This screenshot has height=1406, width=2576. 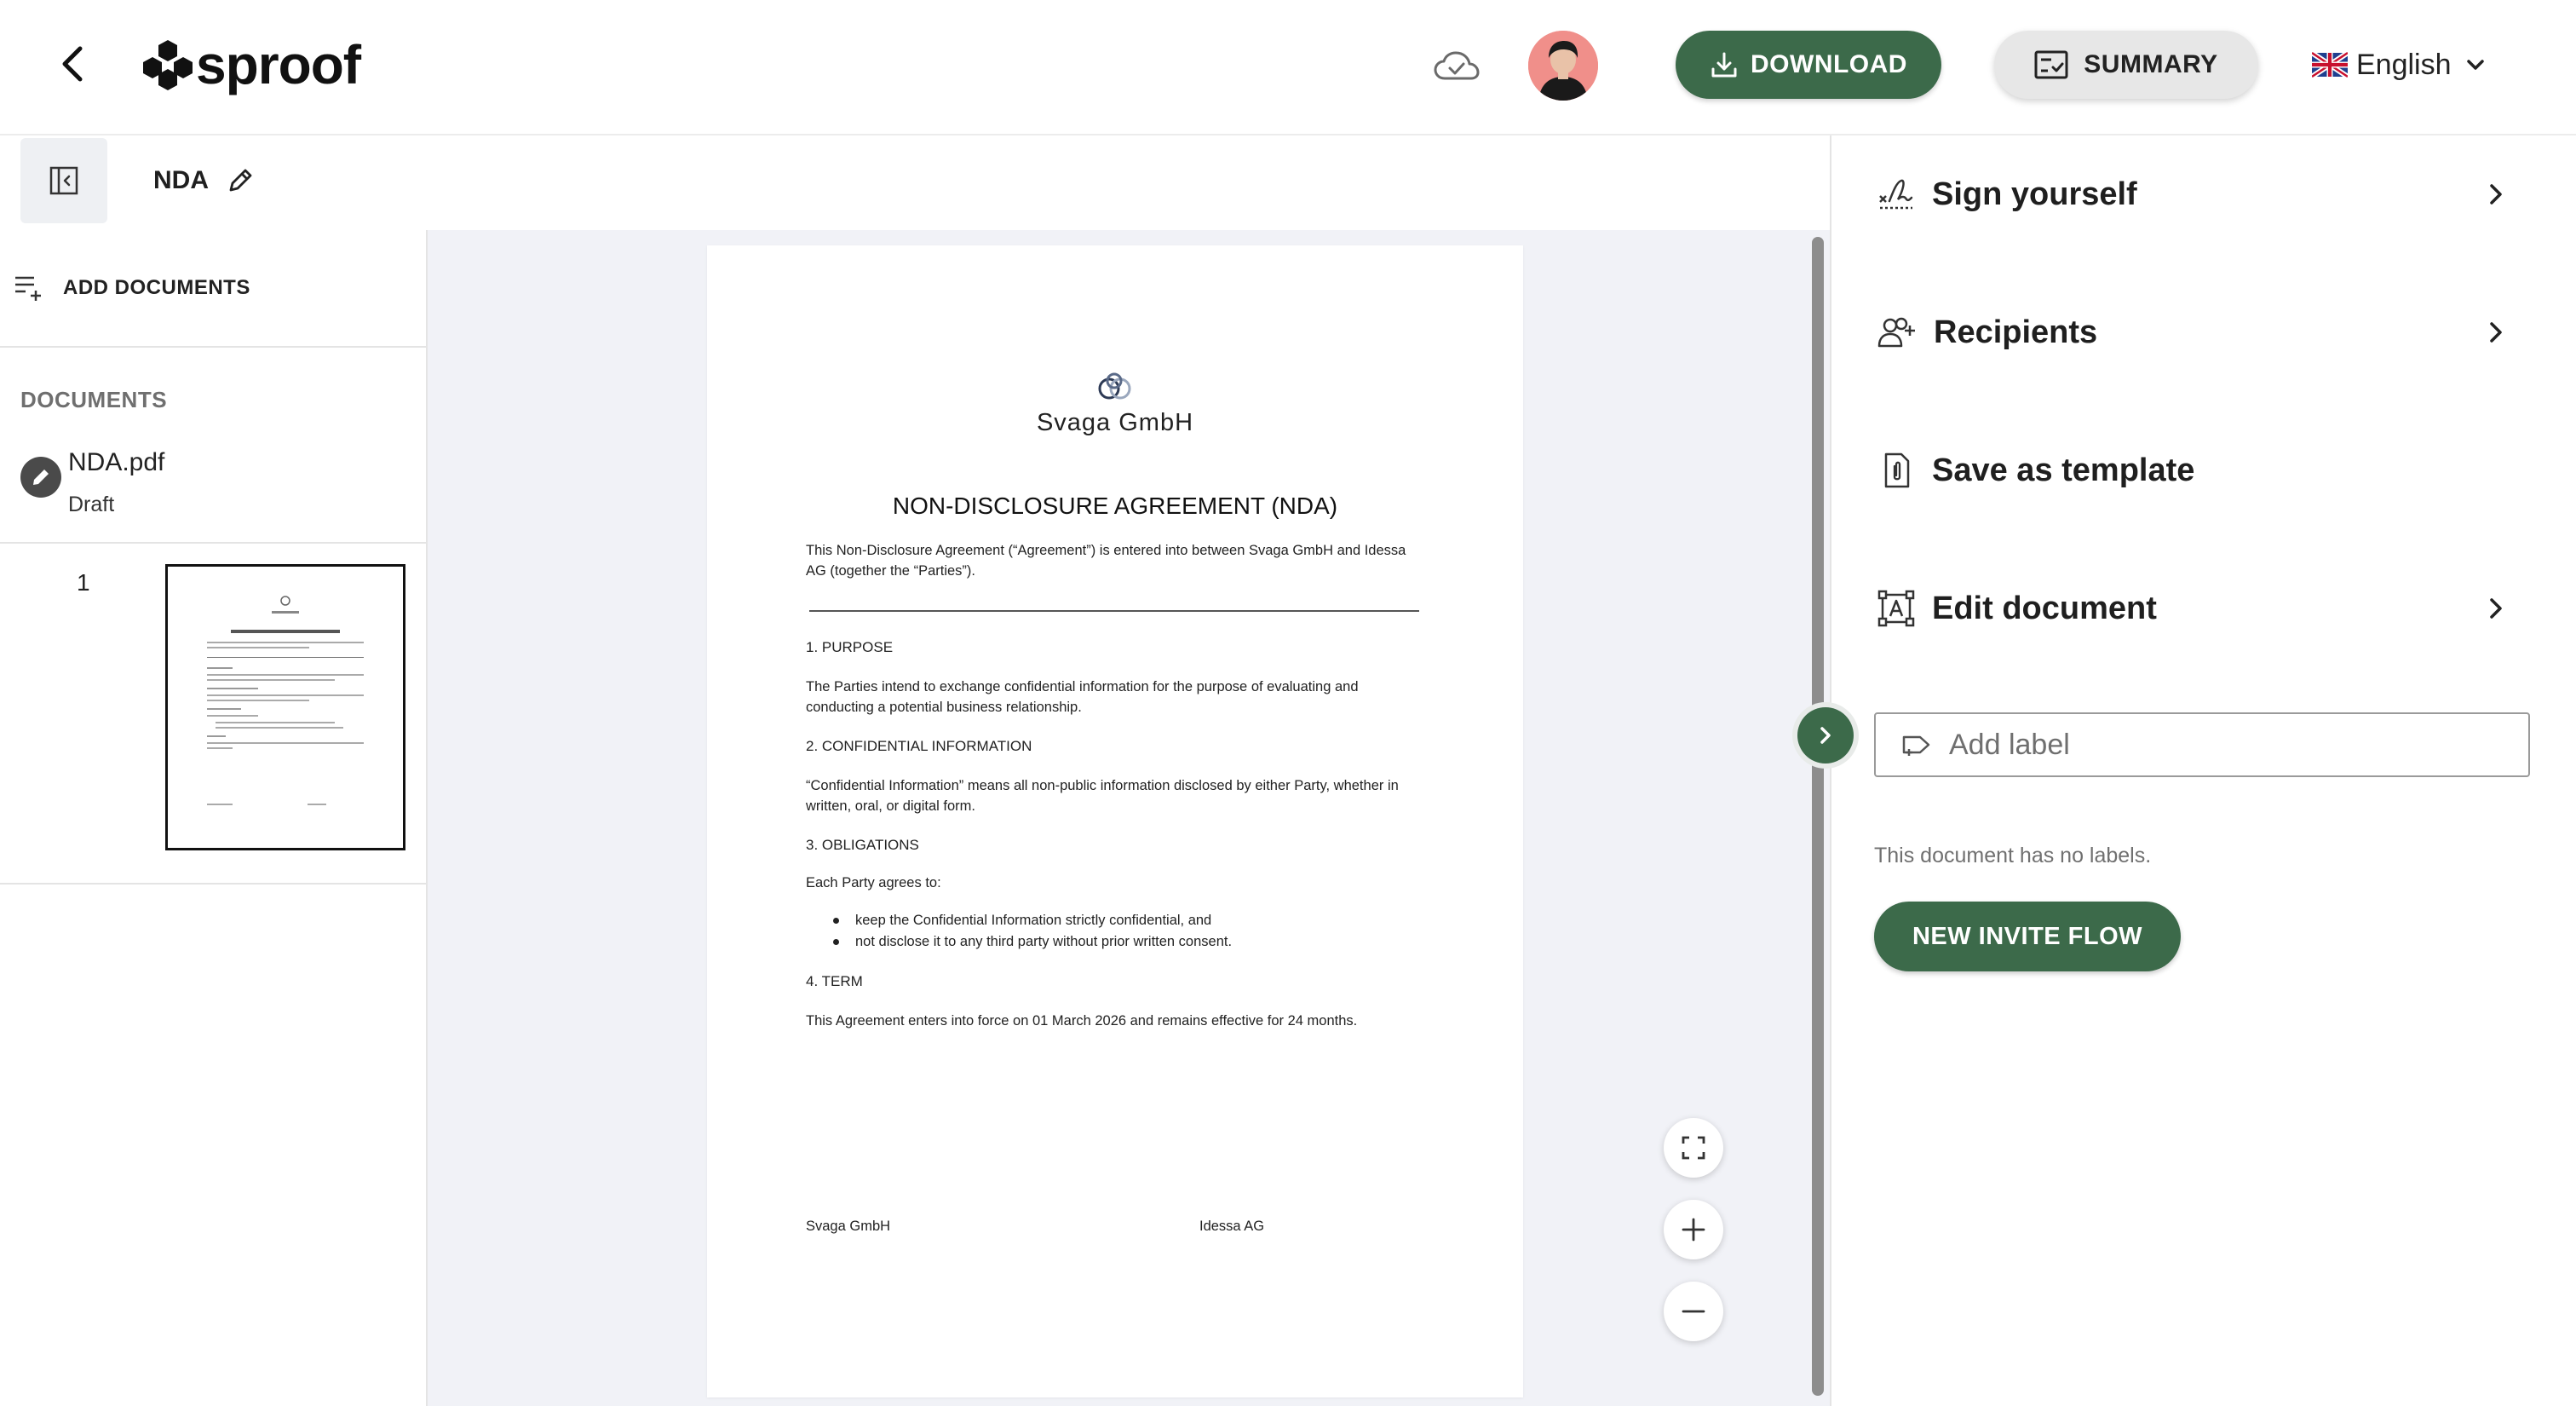 I want to click on avatar-portrait-icon, so click(x=1563, y=66).